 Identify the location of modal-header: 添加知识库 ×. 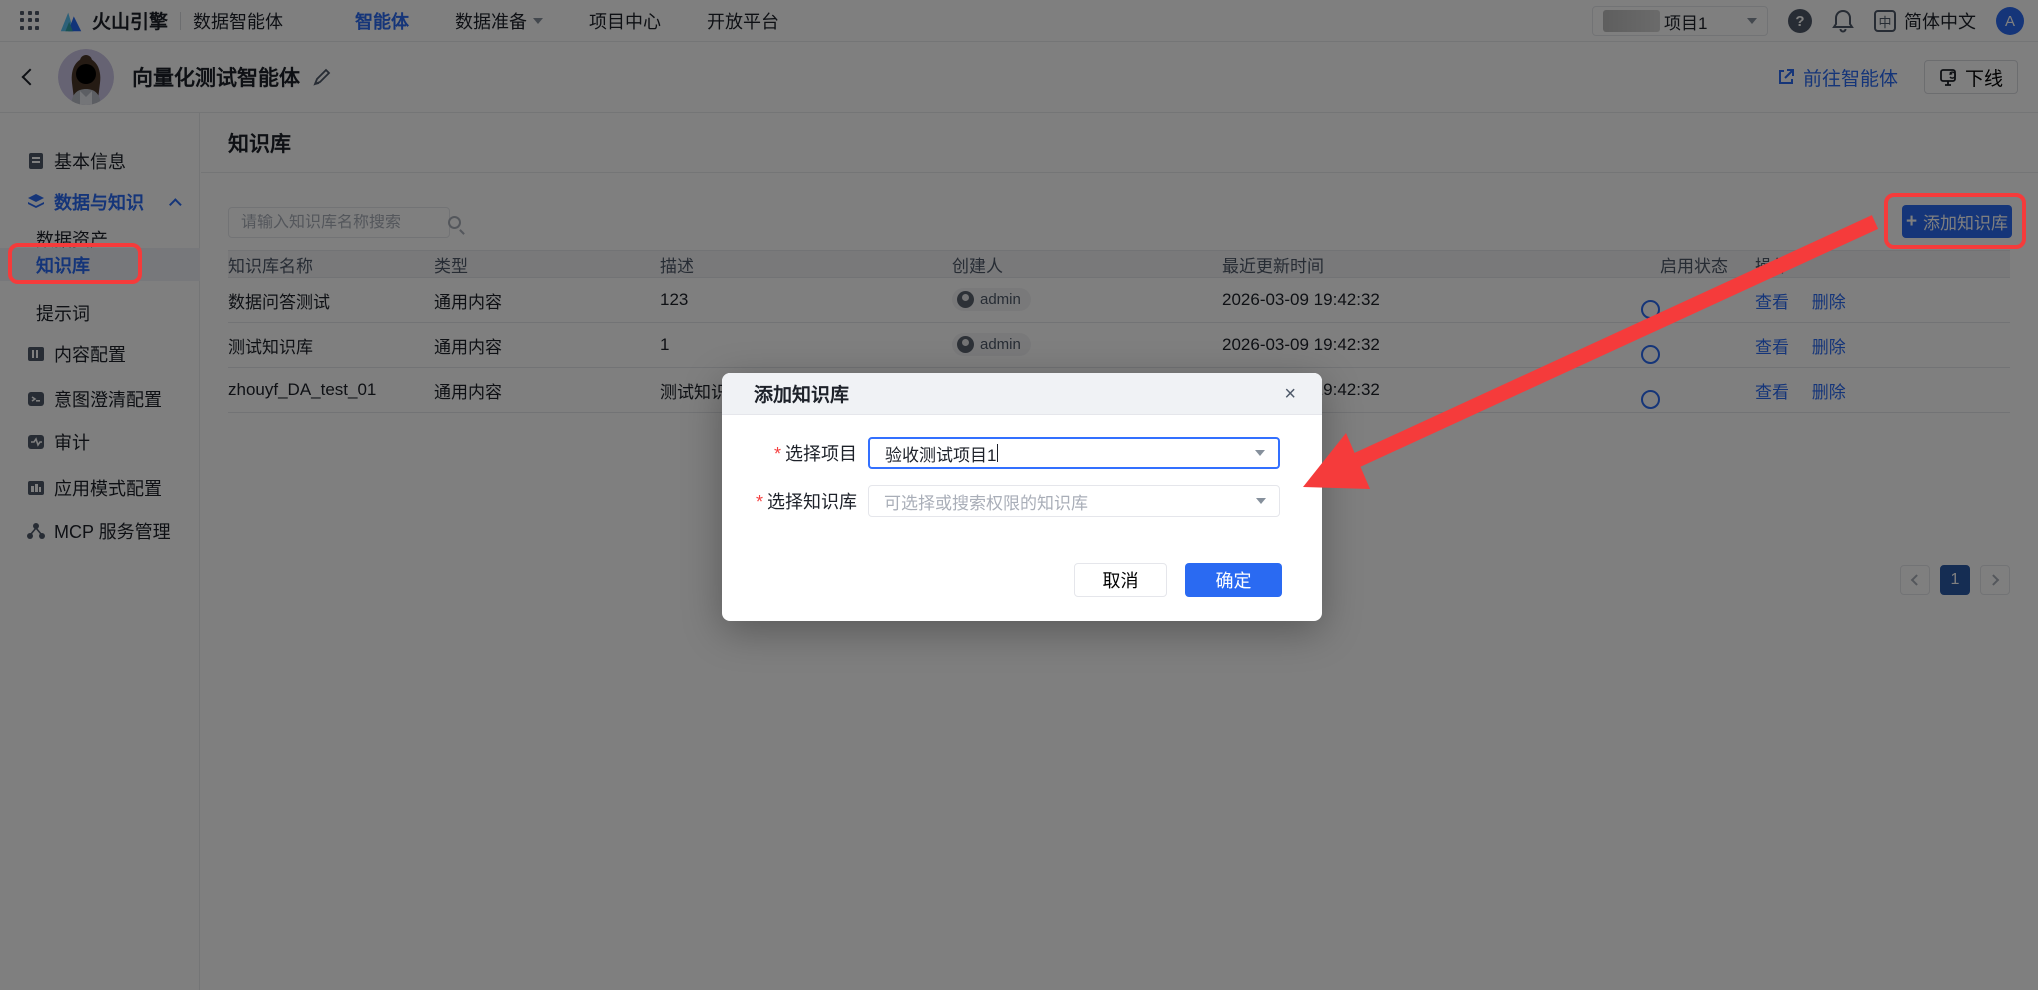
(1022, 394).